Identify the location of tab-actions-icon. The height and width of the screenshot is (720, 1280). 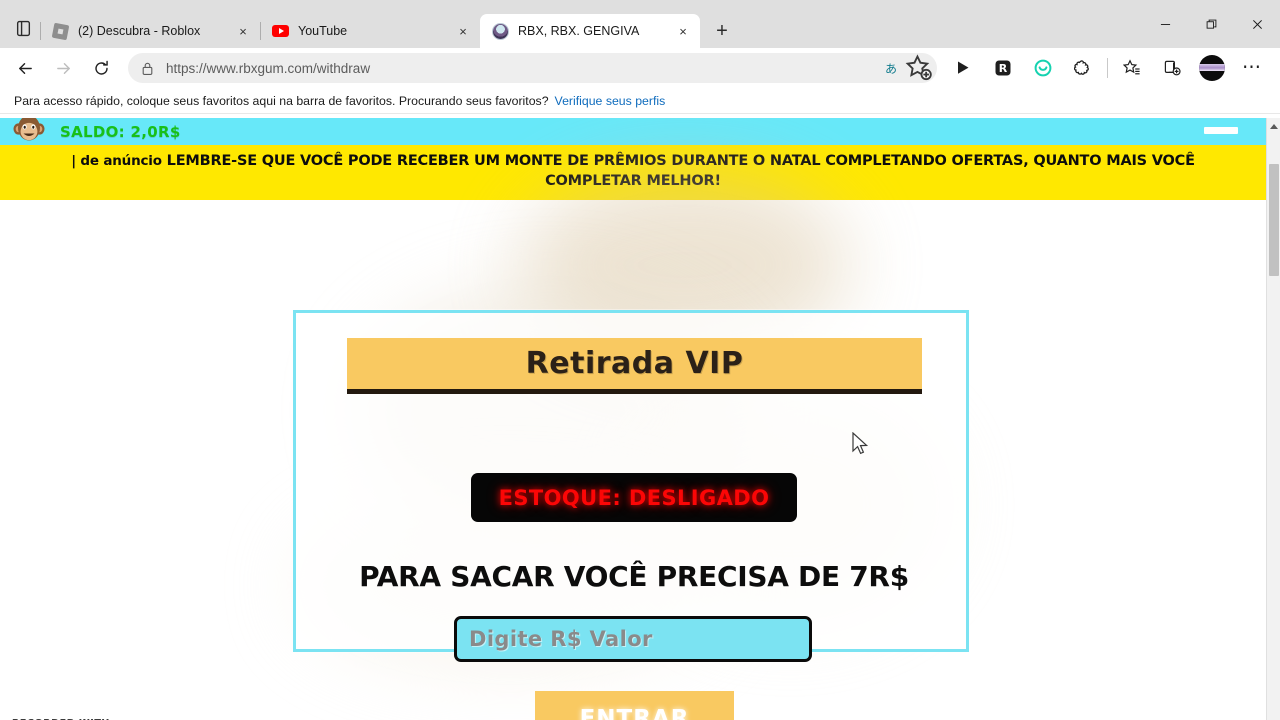
(23, 28).